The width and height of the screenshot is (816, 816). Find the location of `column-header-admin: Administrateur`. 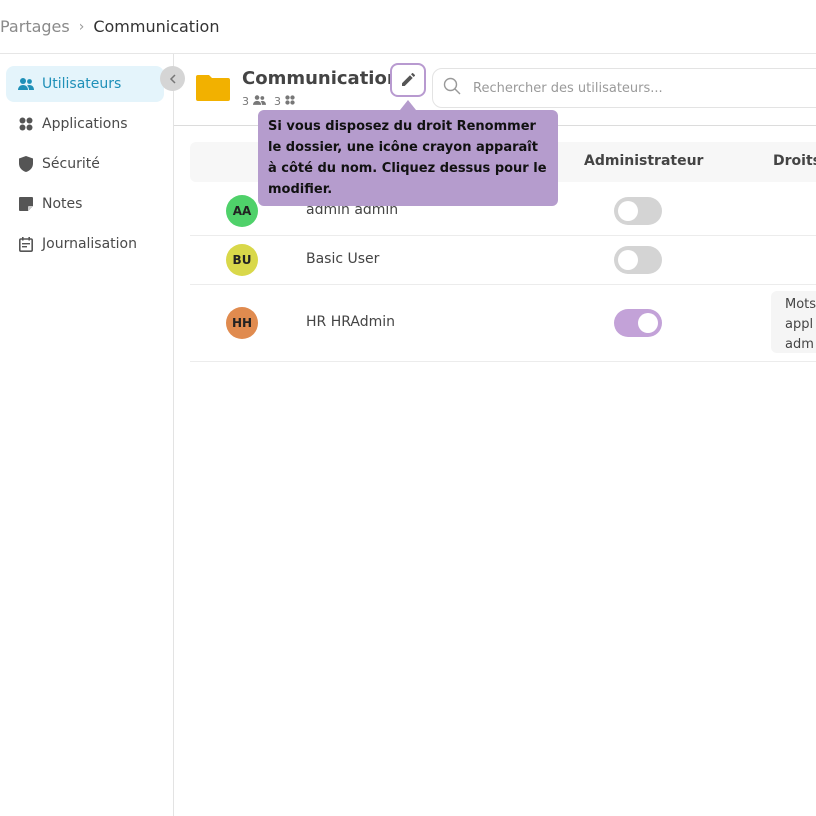

column-header-admin: Administrateur is located at coordinates (644, 161).